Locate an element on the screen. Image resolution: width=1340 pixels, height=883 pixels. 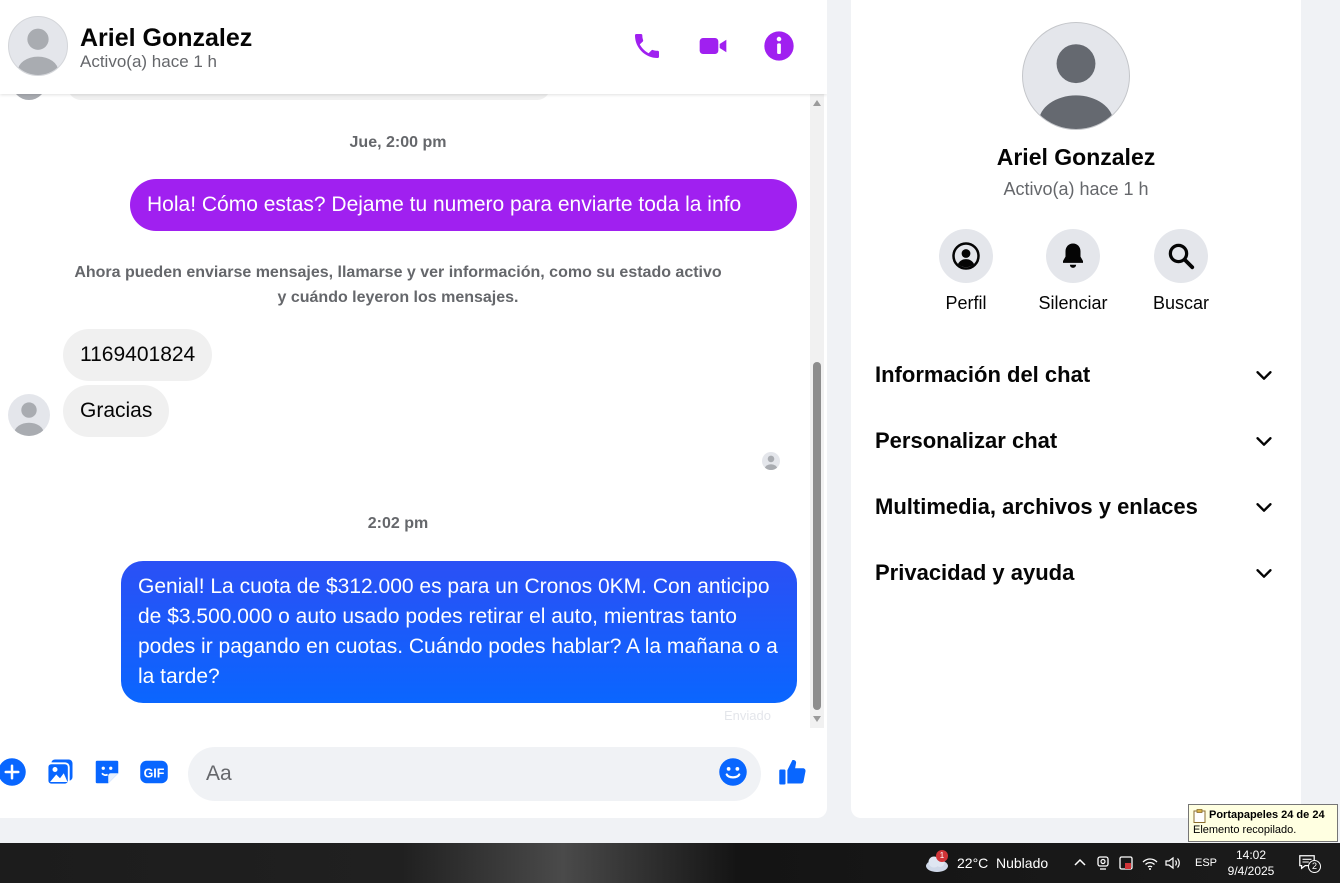
profile-icon is located at coordinates (966, 256).